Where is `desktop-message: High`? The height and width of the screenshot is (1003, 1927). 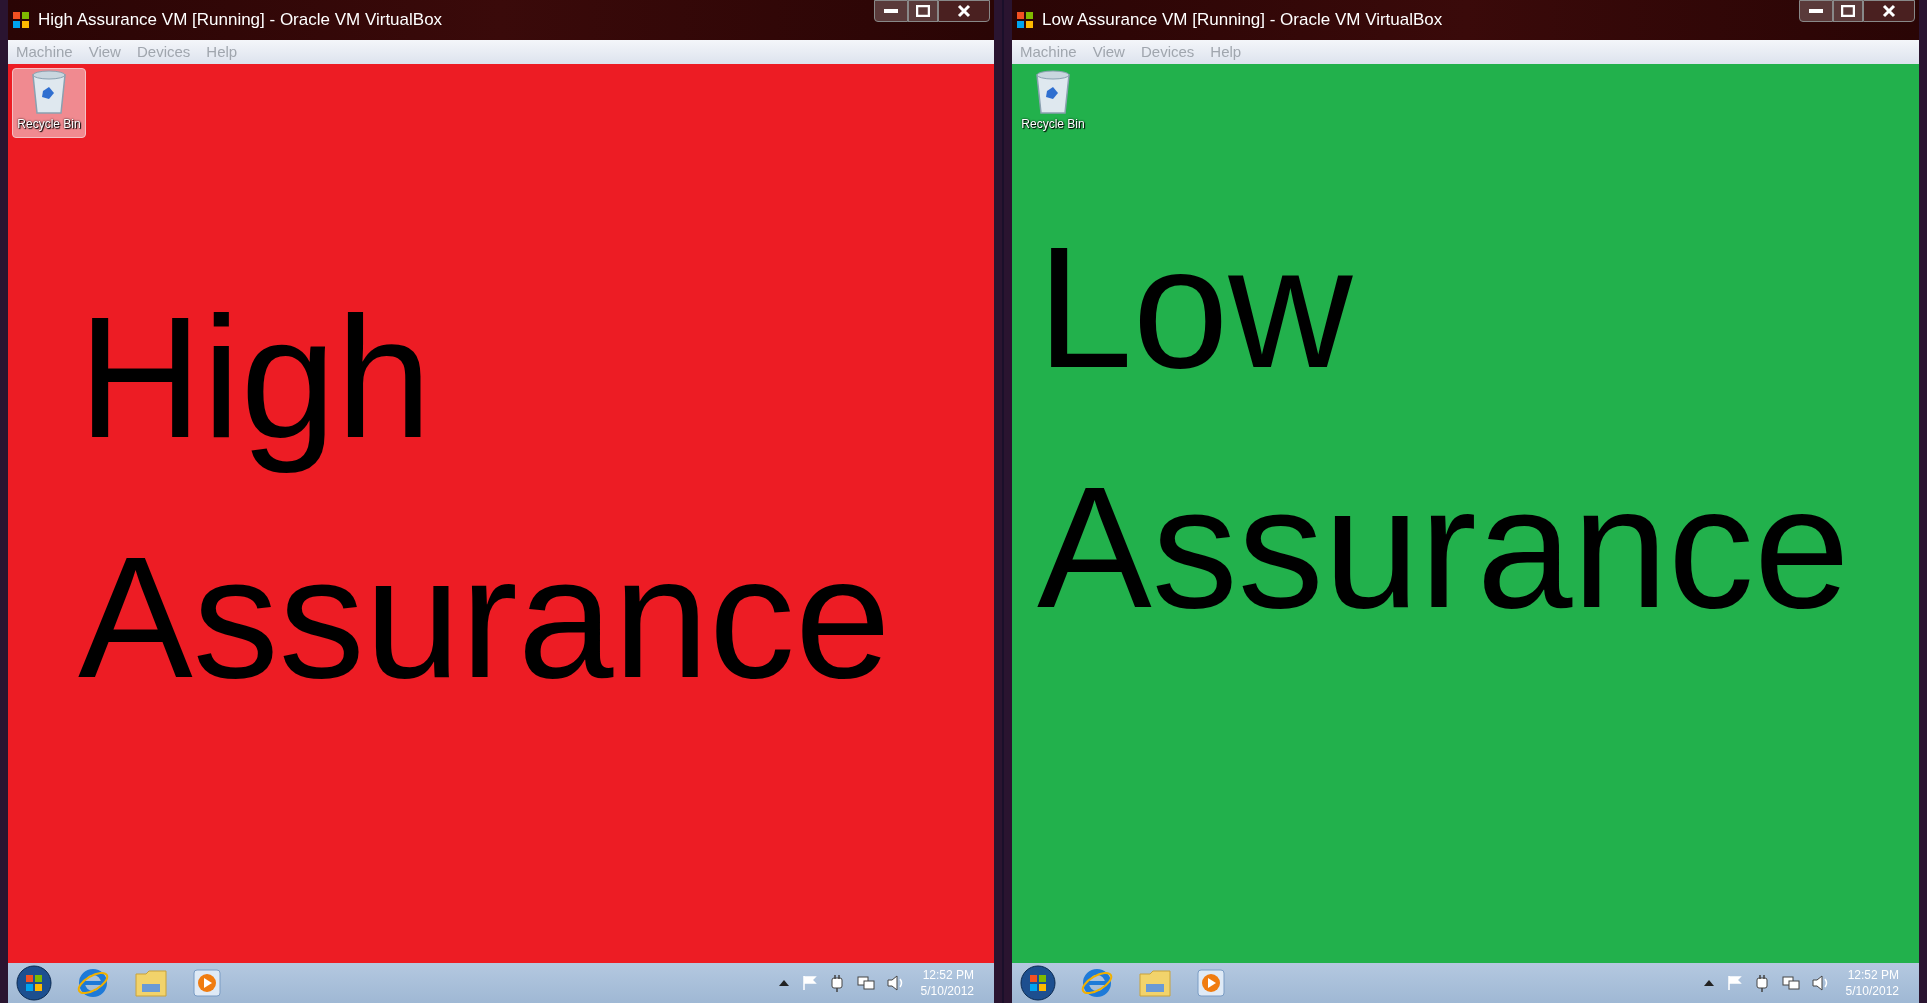
desktop-message: High is located at coordinates (255, 377).